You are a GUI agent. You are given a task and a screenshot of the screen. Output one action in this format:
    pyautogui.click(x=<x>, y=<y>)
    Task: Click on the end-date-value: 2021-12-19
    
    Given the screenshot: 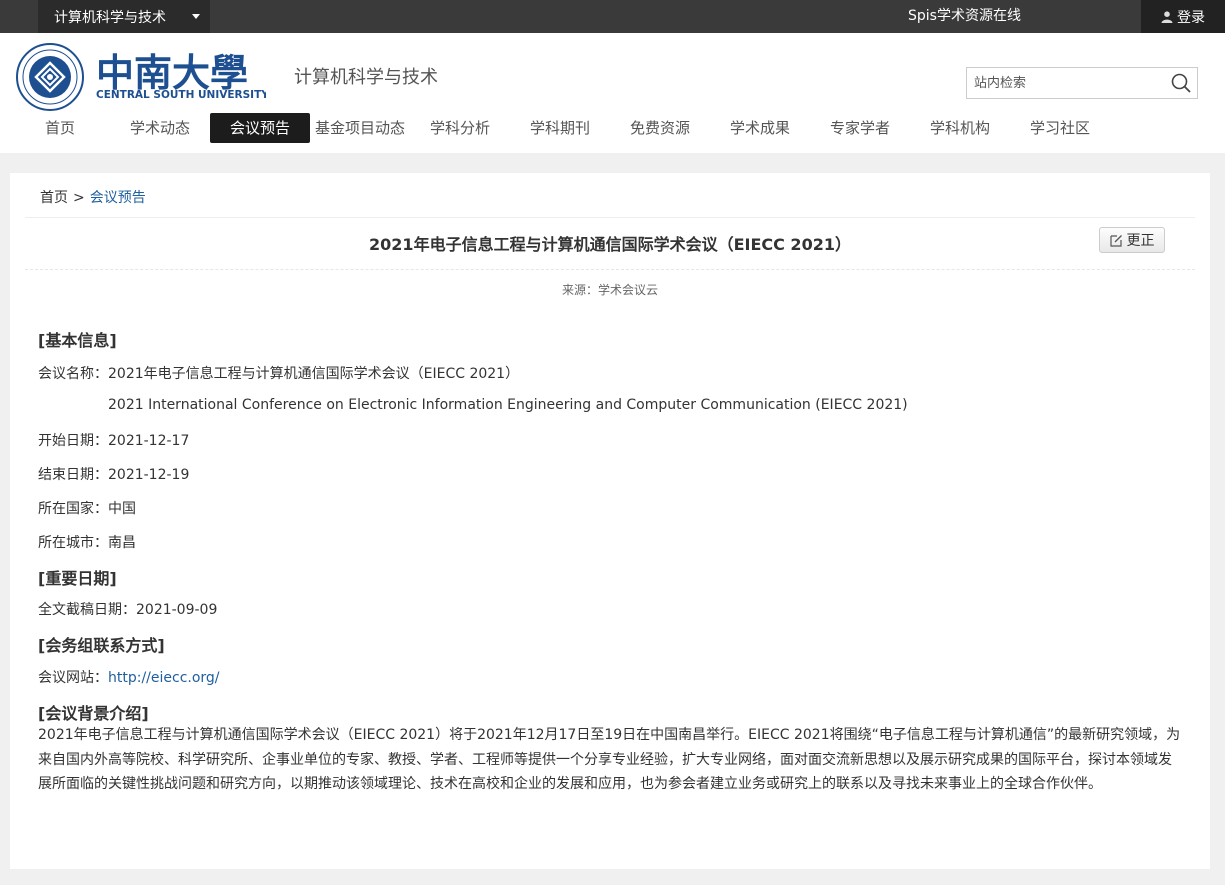 What is the action you would take?
    pyautogui.click(x=149, y=475)
    